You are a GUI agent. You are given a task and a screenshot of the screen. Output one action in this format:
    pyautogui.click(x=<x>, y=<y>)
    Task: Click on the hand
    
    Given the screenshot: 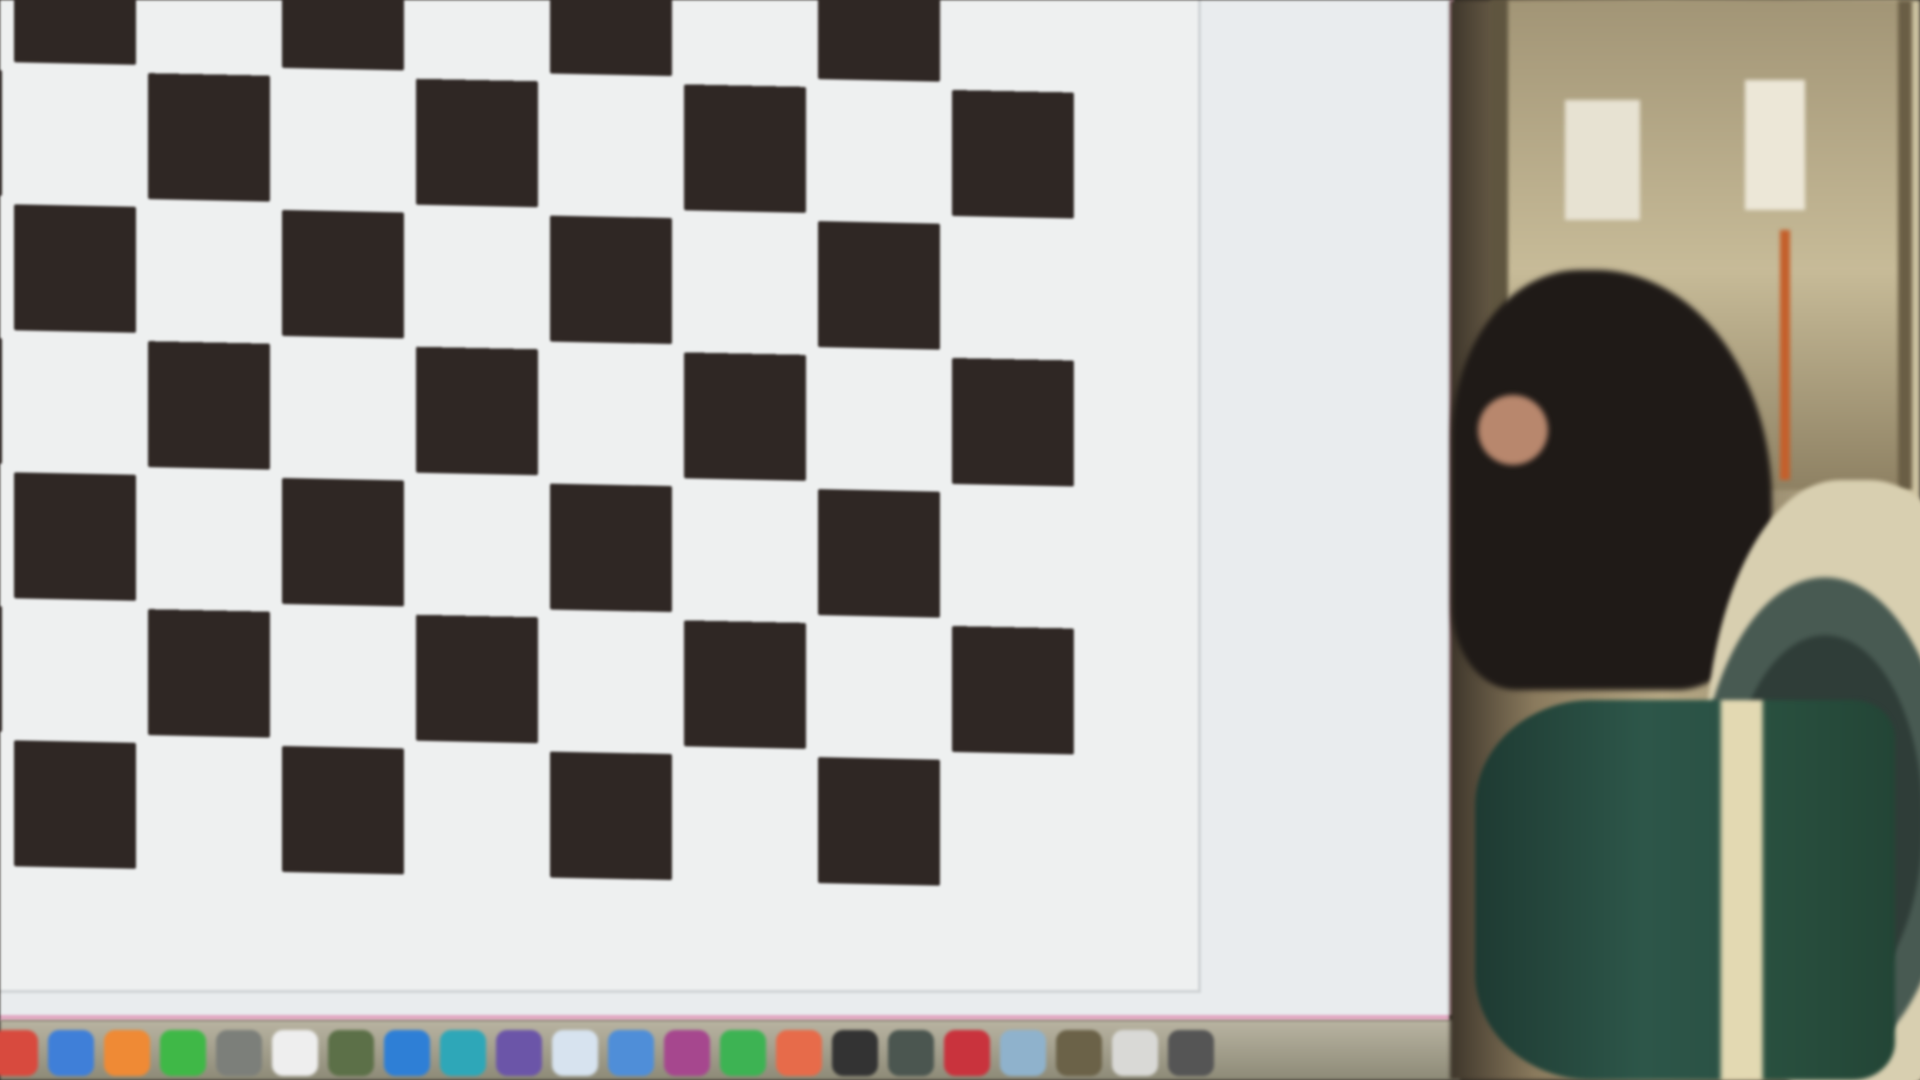 What is the action you would take?
    pyautogui.click(x=1513, y=430)
    